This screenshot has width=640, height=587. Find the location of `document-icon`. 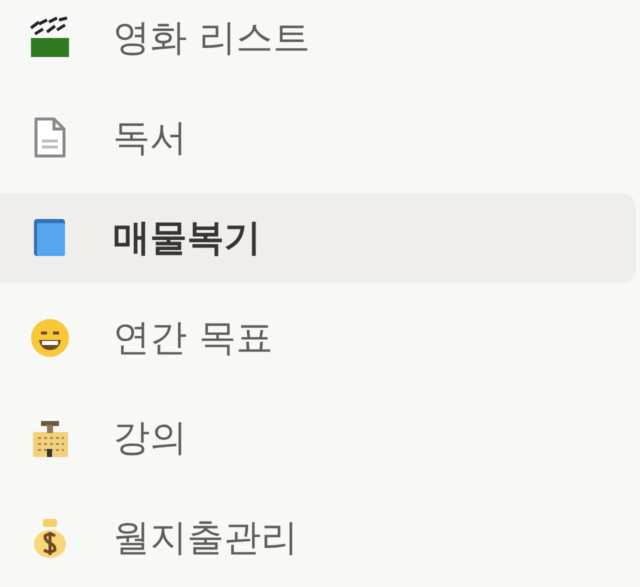

document-icon is located at coordinates (50, 138).